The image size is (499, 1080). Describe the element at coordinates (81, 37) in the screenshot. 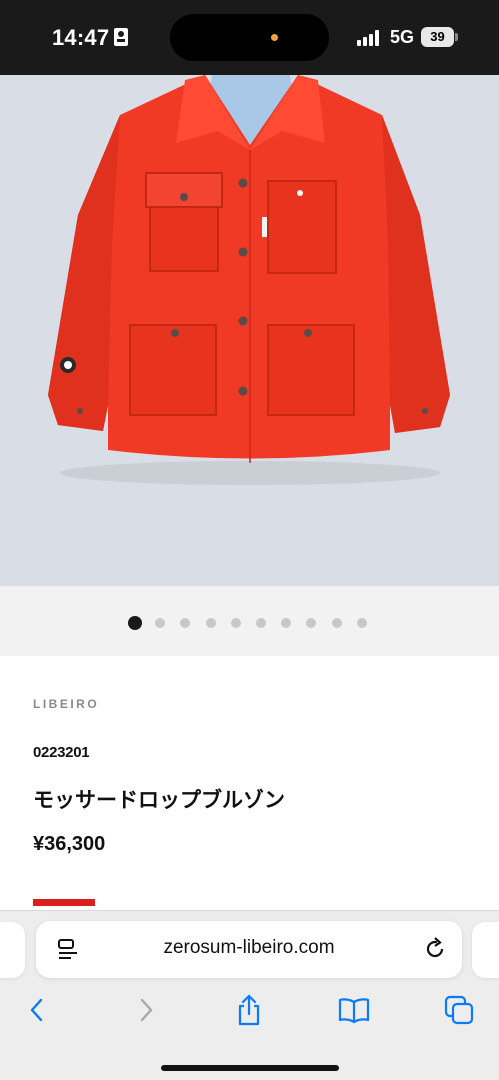

I see `status-time: 14:47` at that location.